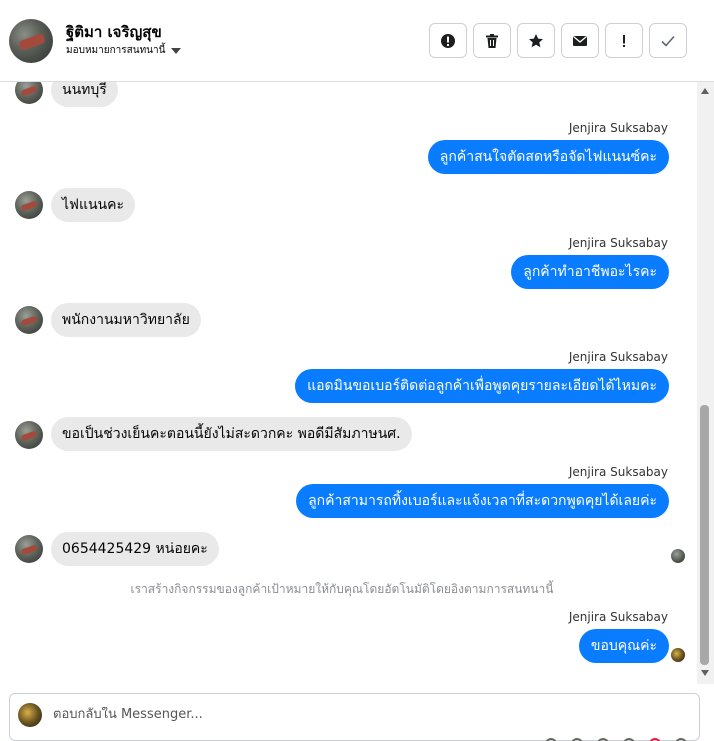 This screenshot has height=741, width=714. What do you see at coordinates (705, 91) in the screenshot?
I see `scroll-up-arrow-icon` at bounding box center [705, 91].